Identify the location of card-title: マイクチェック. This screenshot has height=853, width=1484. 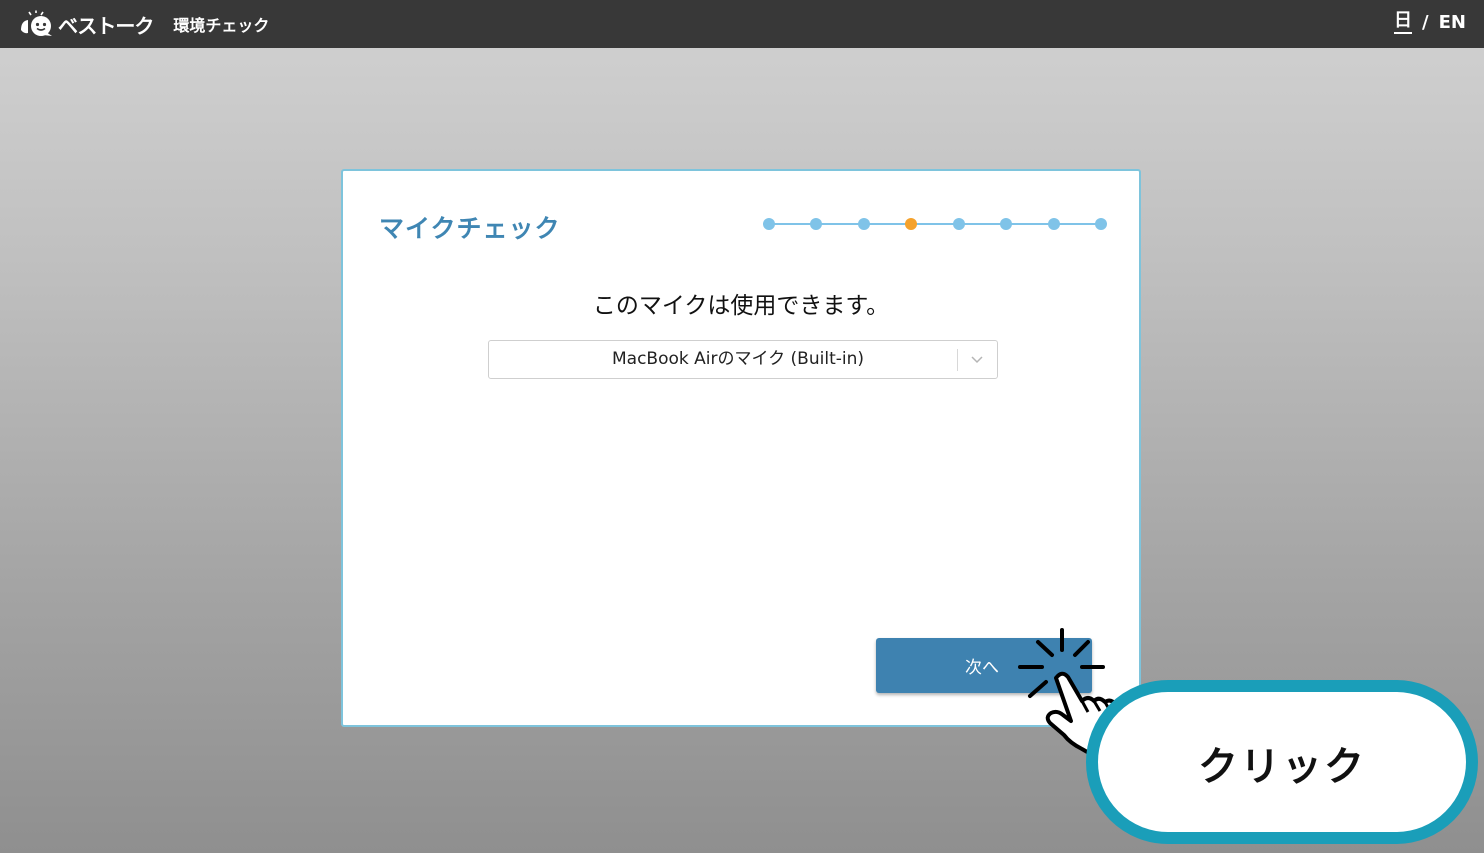
(470, 228).